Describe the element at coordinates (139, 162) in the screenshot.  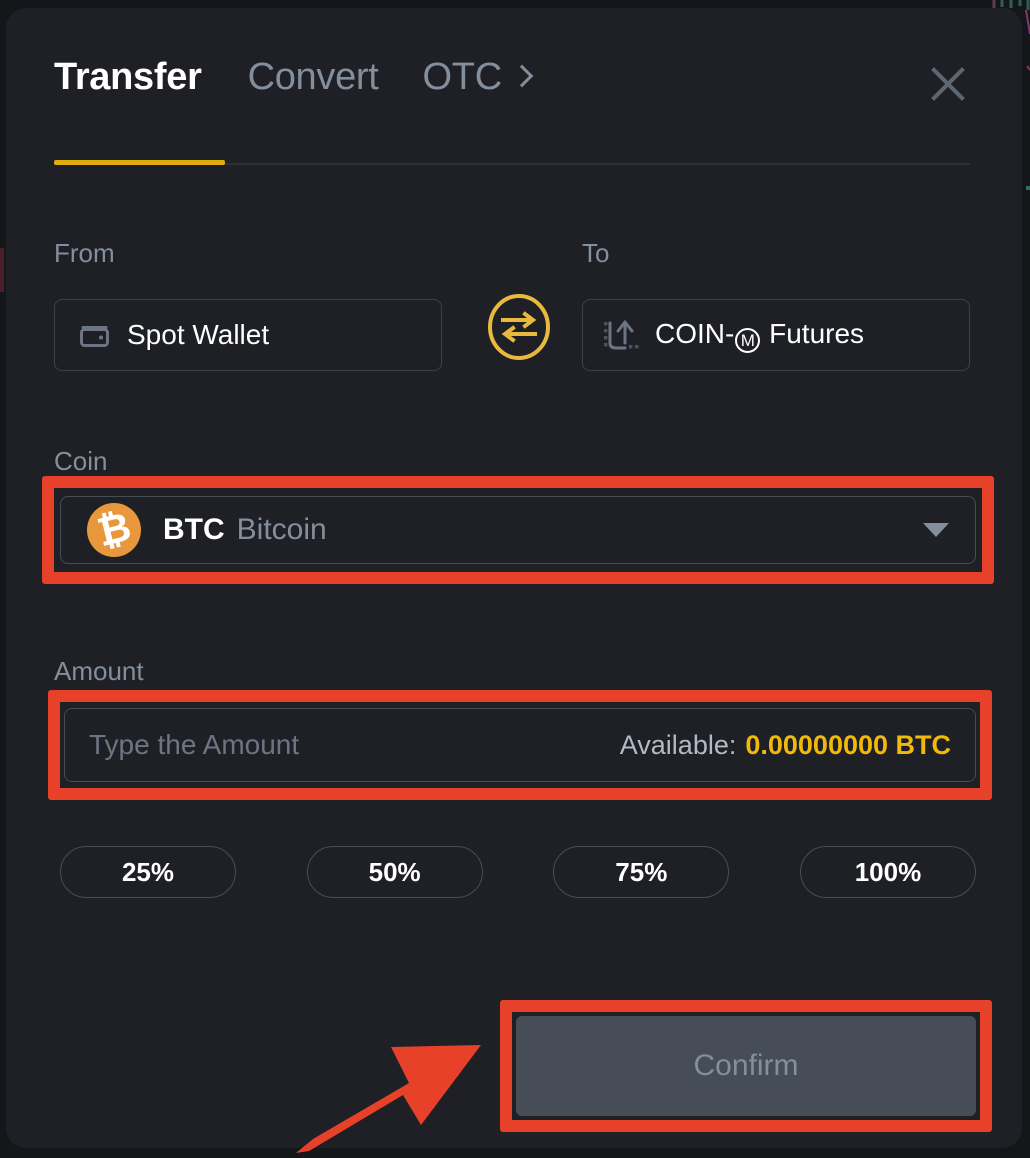
I see `active-tab-underline` at that location.